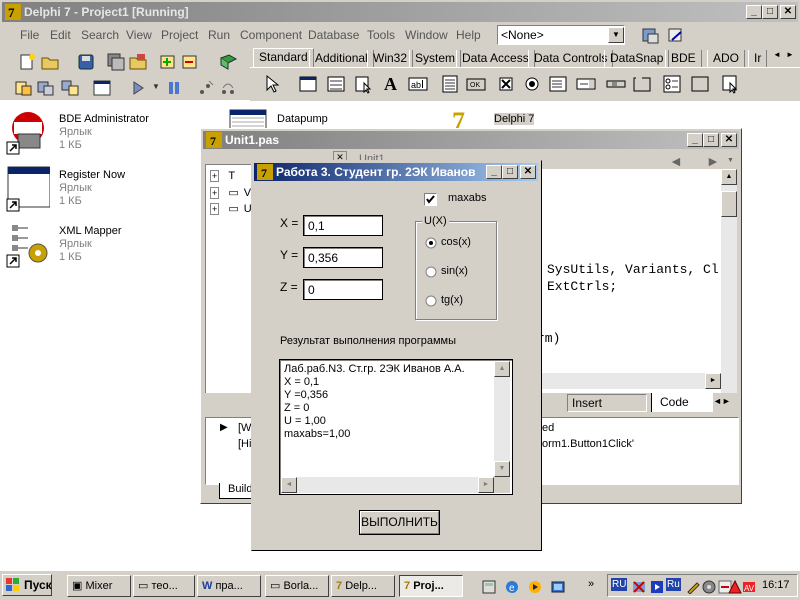 The height and width of the screenshot is (600, 800). I want to click on button-icon: OK, so click(476, 84).